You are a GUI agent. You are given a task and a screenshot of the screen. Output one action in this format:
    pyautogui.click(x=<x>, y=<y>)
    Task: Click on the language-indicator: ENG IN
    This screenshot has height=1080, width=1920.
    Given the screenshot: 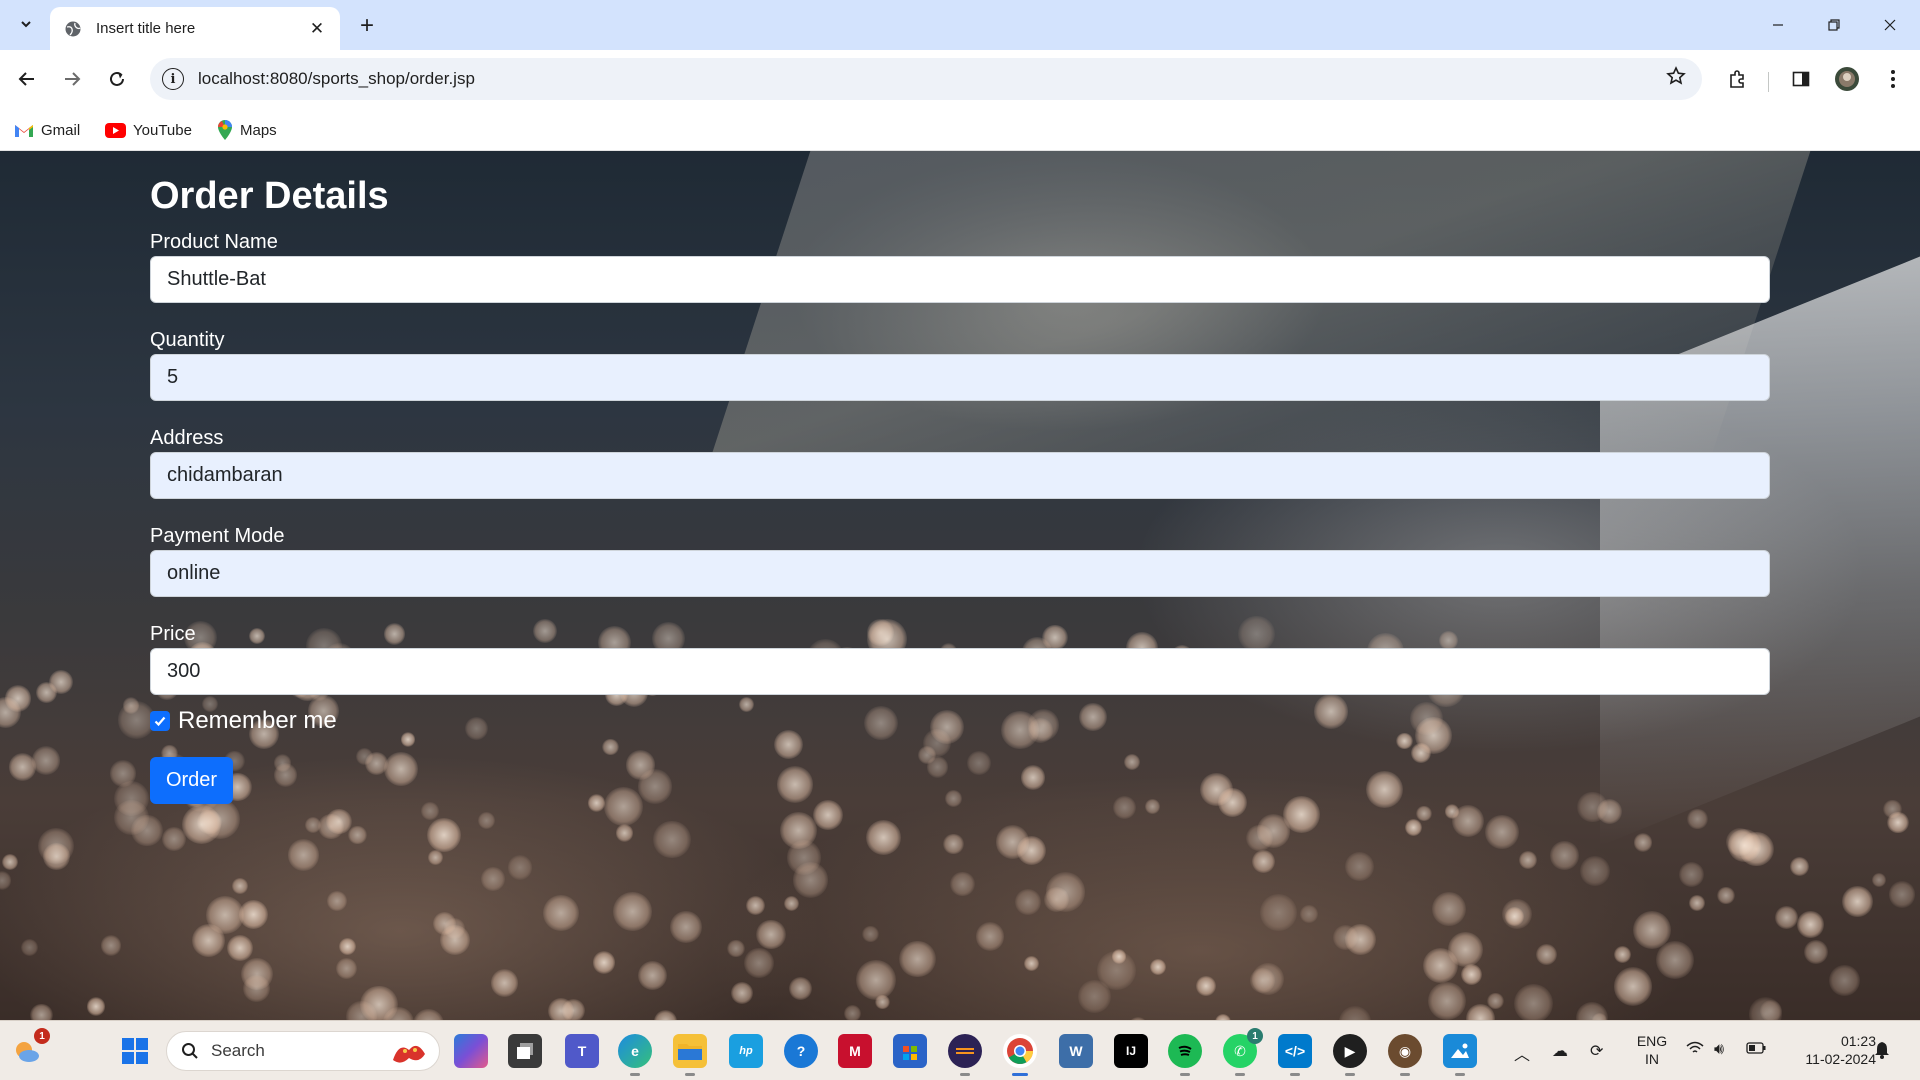 What is the action you would take?
    pyautogui.click(x=1652, y=1050)
    